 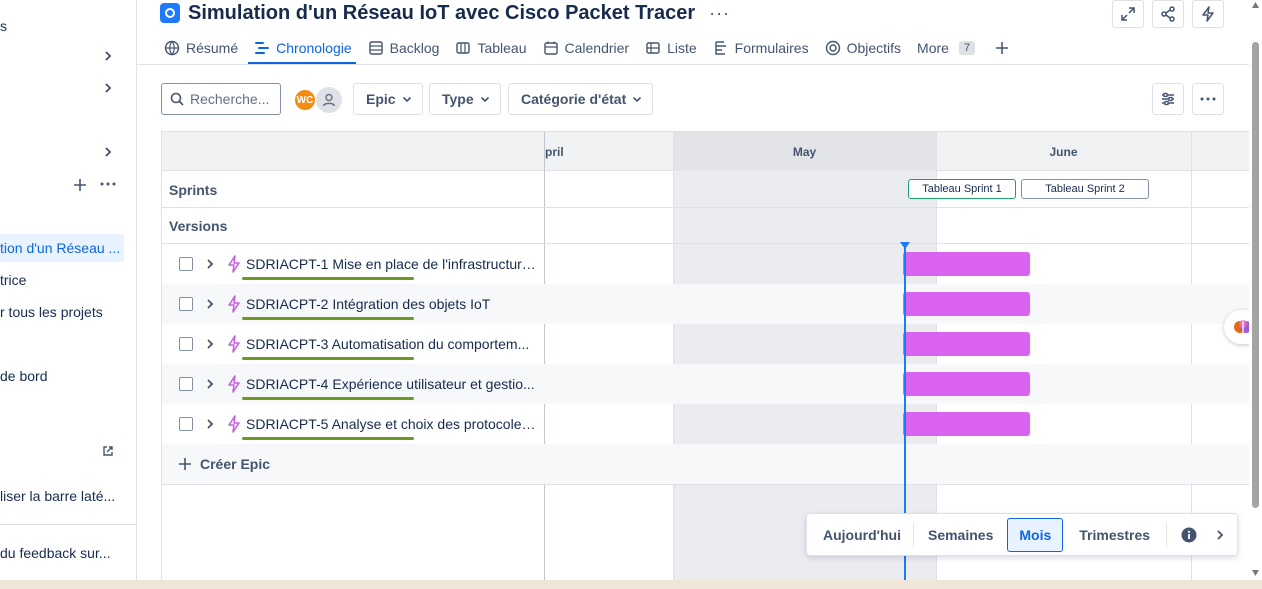 What do you see at coordinates (1168, 14) in the screenshot?
I see `share-button` at bounding box center [1168, 14].